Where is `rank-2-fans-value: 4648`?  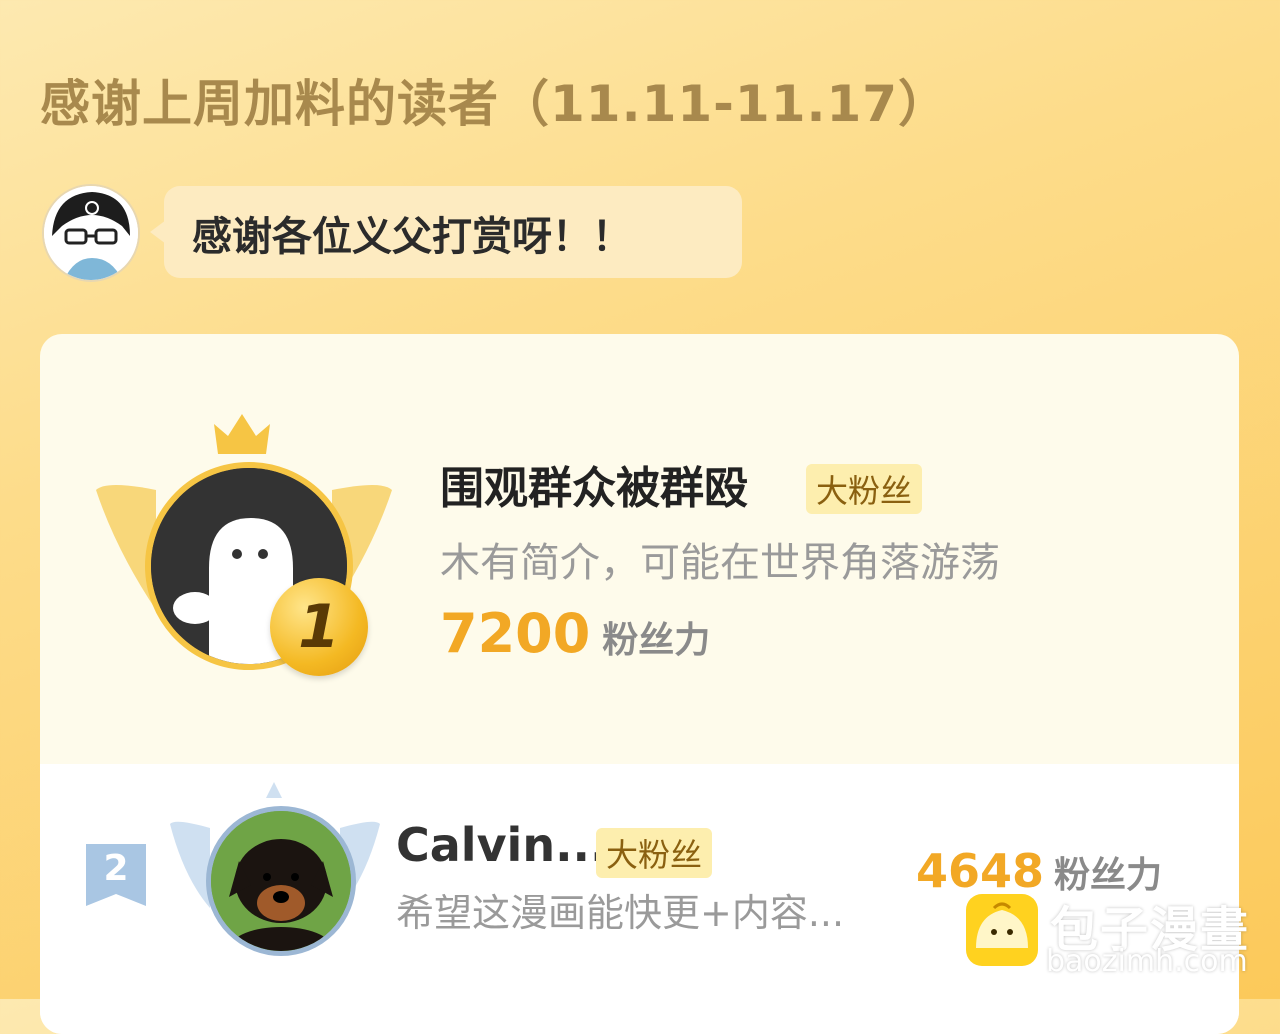 rank-2-fans-value: 4648 is located at coordinates (980, 871).